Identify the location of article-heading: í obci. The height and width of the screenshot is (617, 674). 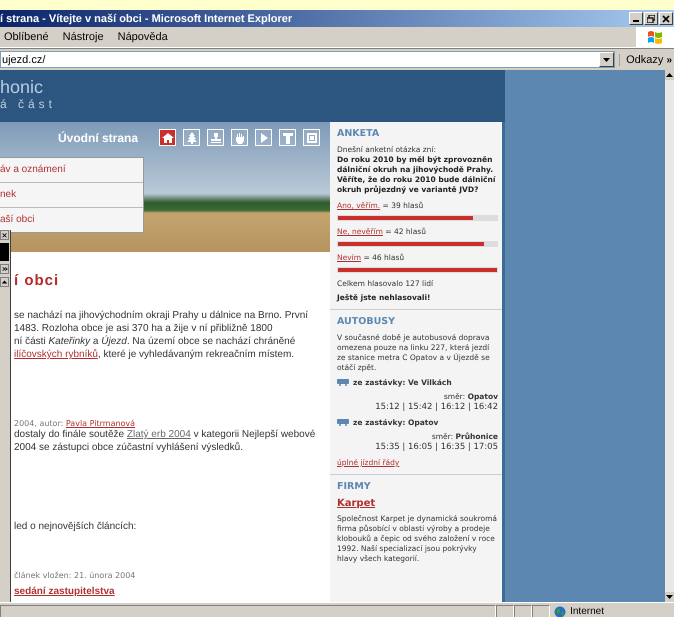
(37, 280).